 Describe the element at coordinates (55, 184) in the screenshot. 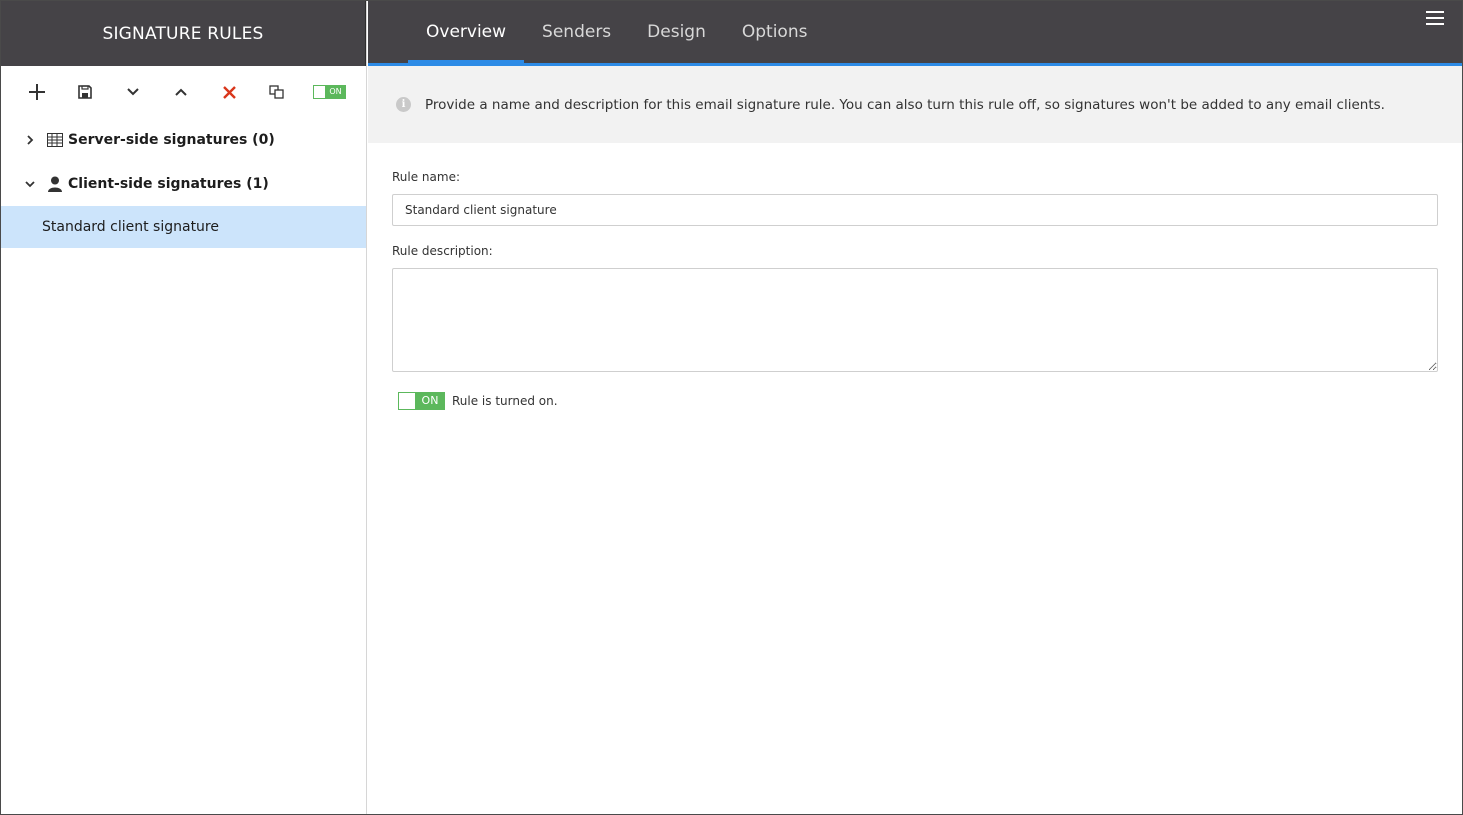

I see `user-icon` at that location.